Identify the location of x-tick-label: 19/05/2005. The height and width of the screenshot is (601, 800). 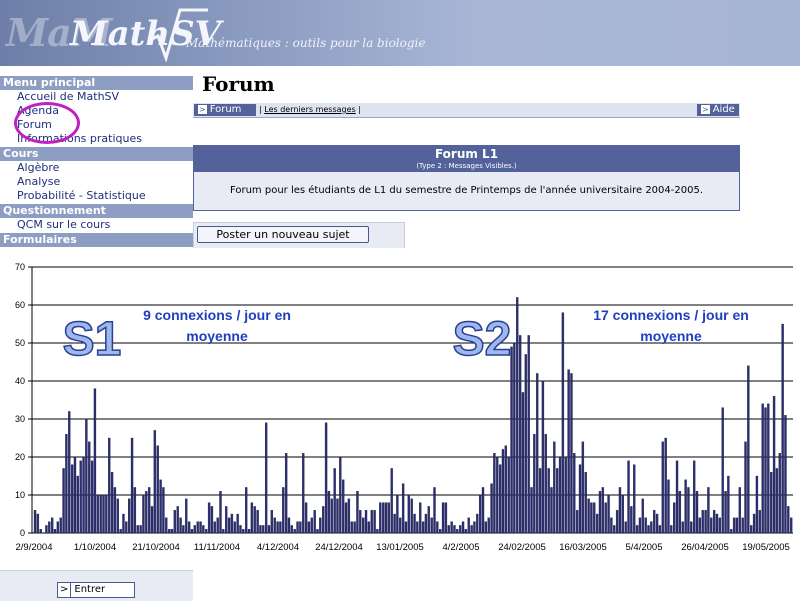
(766, 547).